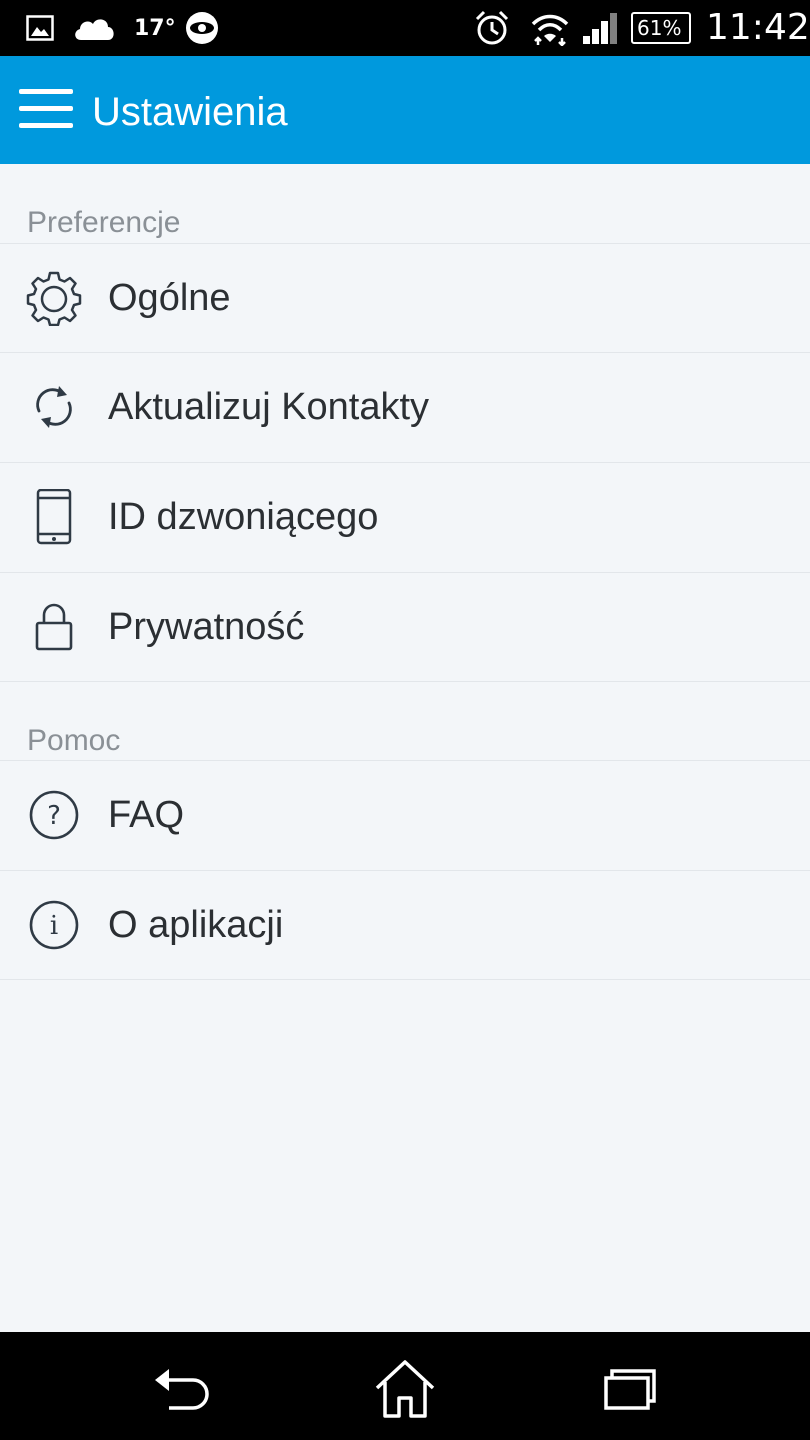 The width and height of the screenshot is (810, 1440). I want to click on section-header-preferences: Preferencje, so click(104, 222).